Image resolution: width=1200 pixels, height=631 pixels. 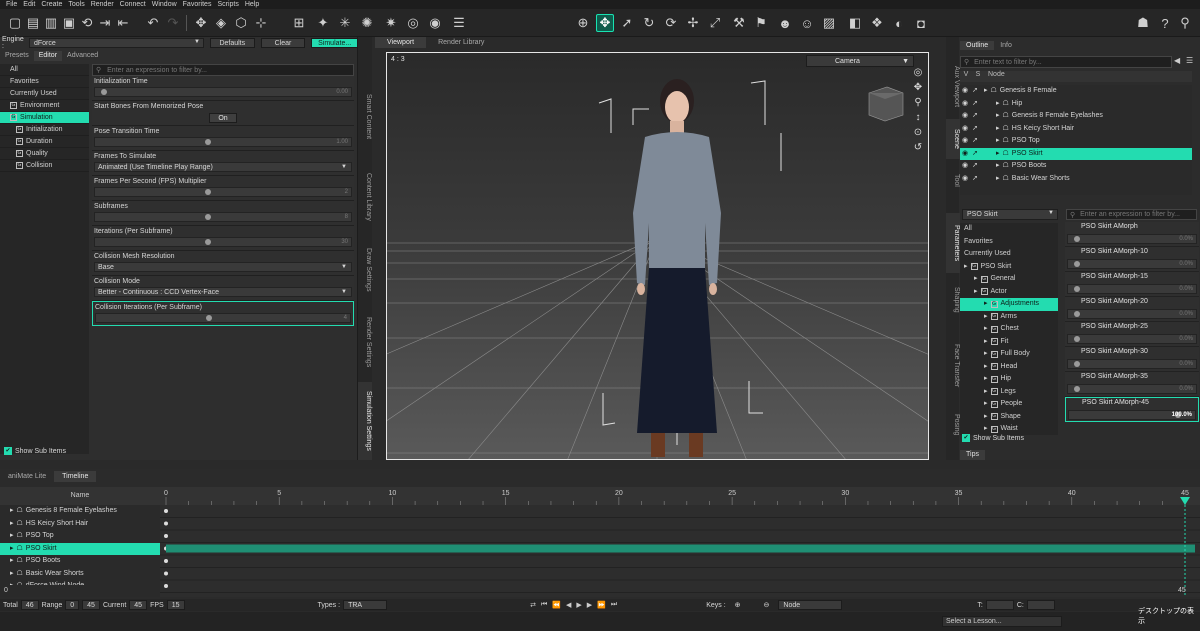 What do you see at coordinates (175, 605) in the screenshot?
I see `fps-input: 15` at bounding box center [175, 605].